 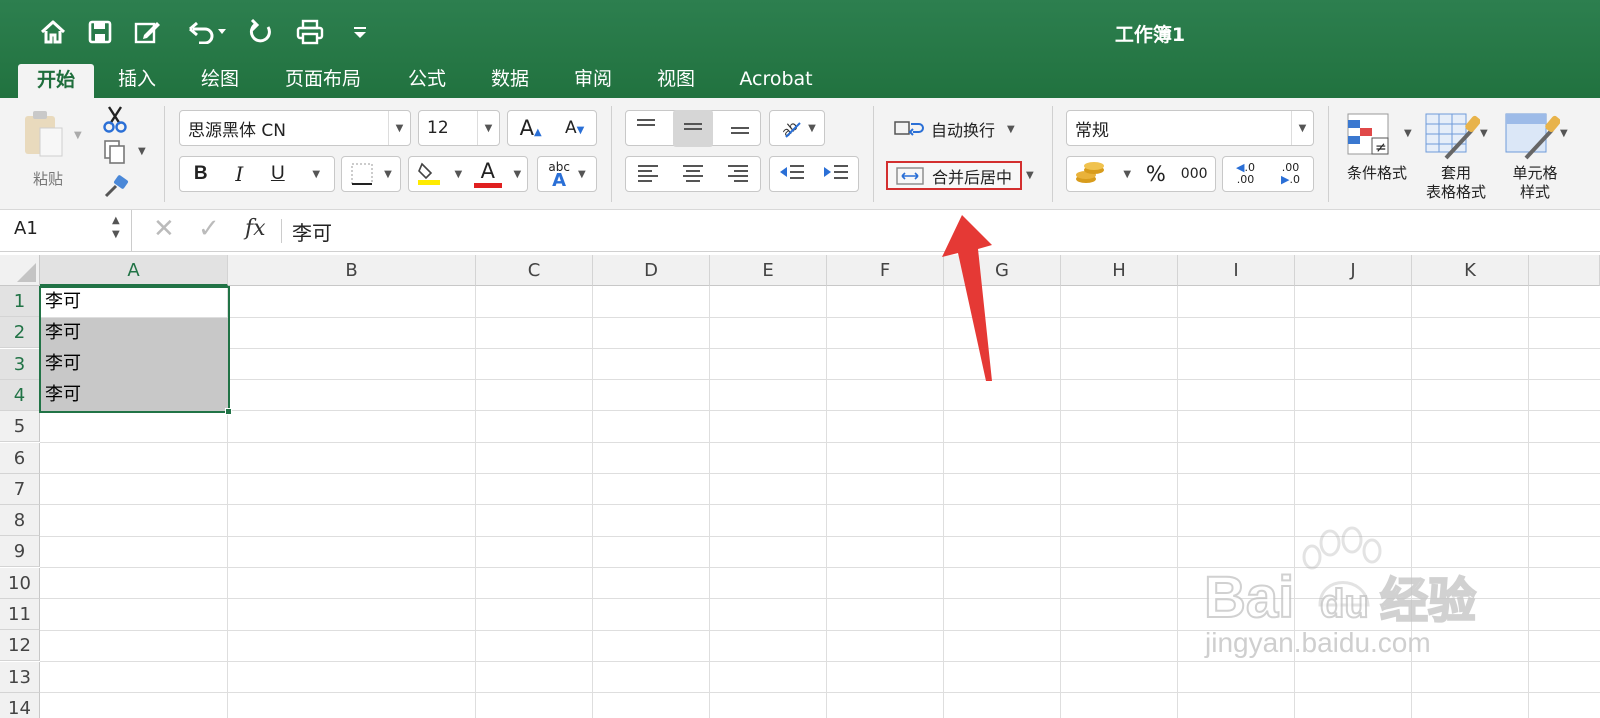 What do you see at coordinates (1030, 175) in the screenshot?
I see `merge-center-dropdown-icon: ▼` at bounding box center [1030, 175].